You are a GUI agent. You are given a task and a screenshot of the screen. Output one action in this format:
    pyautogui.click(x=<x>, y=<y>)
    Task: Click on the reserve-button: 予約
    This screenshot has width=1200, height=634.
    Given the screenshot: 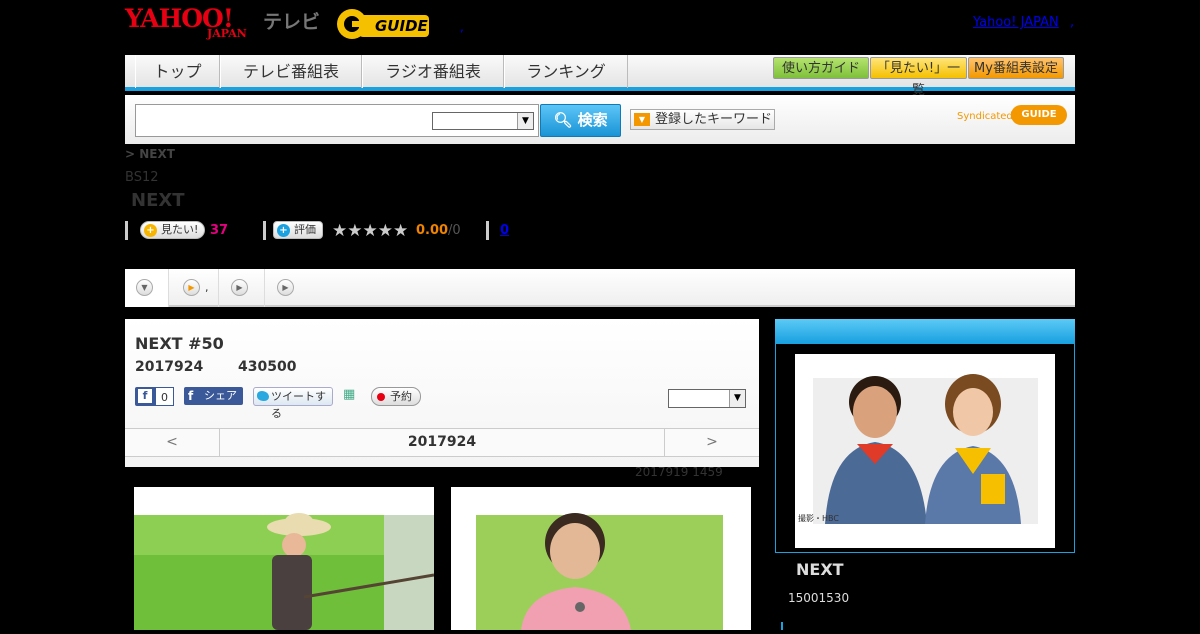 What is the action you would take?
    pyautogui.click(x=396, y=396)
    